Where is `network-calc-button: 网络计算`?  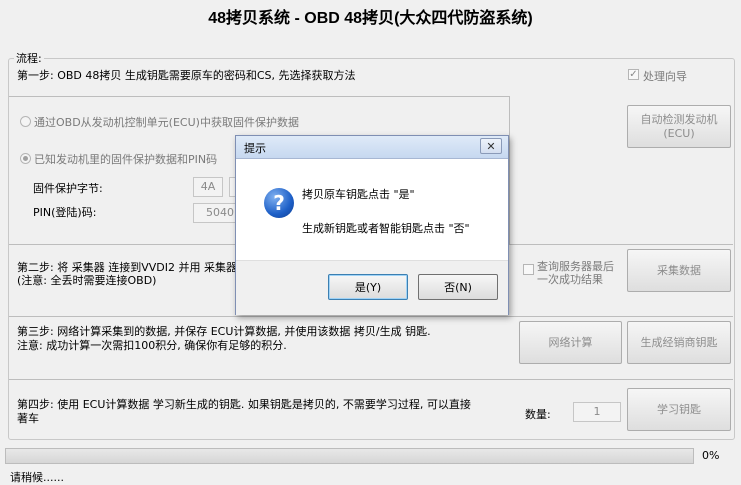
network-calc-button: 网络计算 is located at coordinates (570, 342).